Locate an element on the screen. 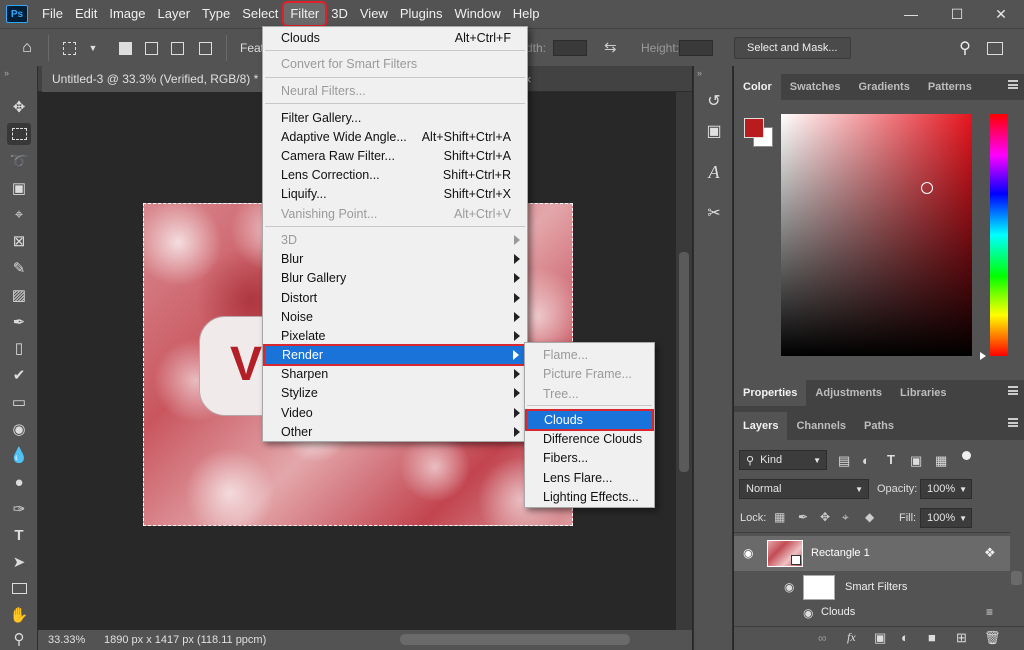  menu-item-vanishing-point: Vanishing Point... Alt+Ctrl+V is located at coordinates (395, 213).